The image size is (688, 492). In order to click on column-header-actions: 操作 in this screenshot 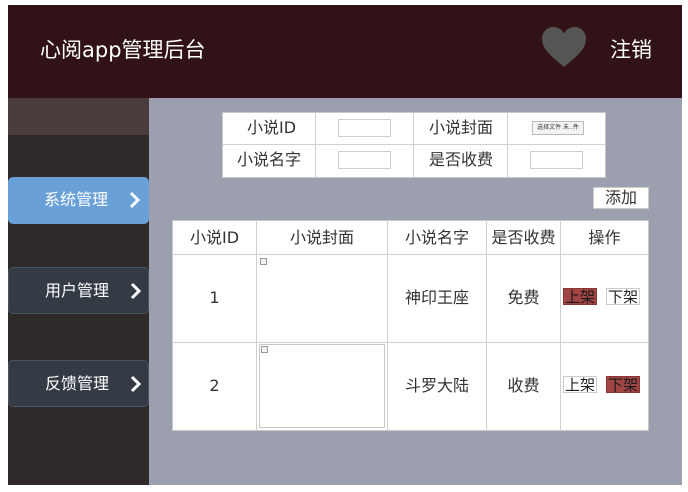, I will do `click(604, 237)`.